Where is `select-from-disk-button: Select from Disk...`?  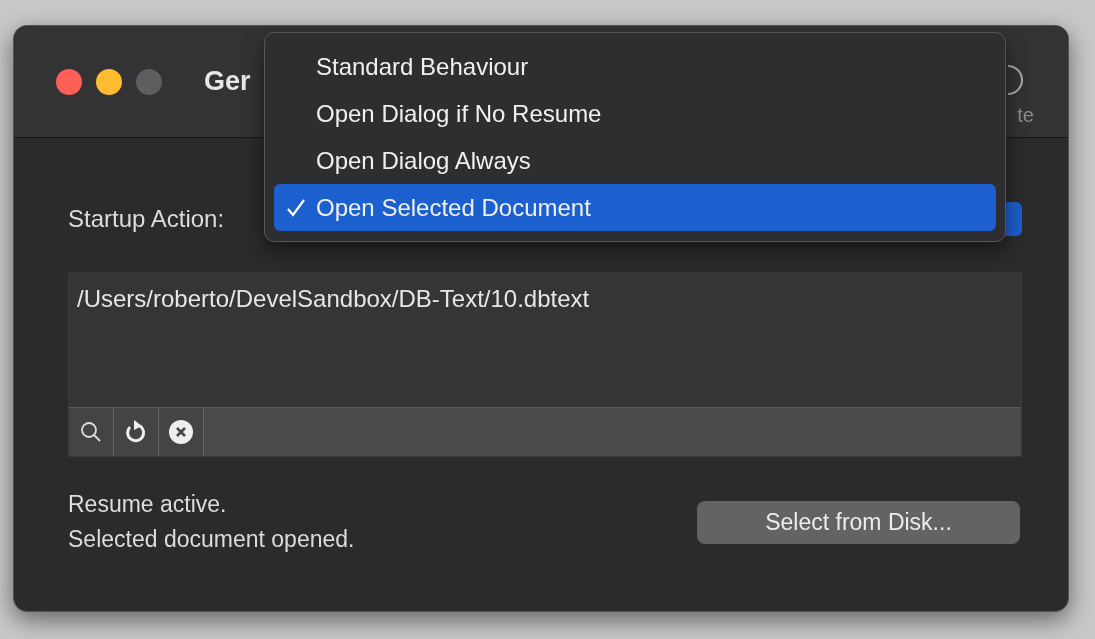 select-from-disk-button: Select from Disk... is located at coordinates (858, 522).